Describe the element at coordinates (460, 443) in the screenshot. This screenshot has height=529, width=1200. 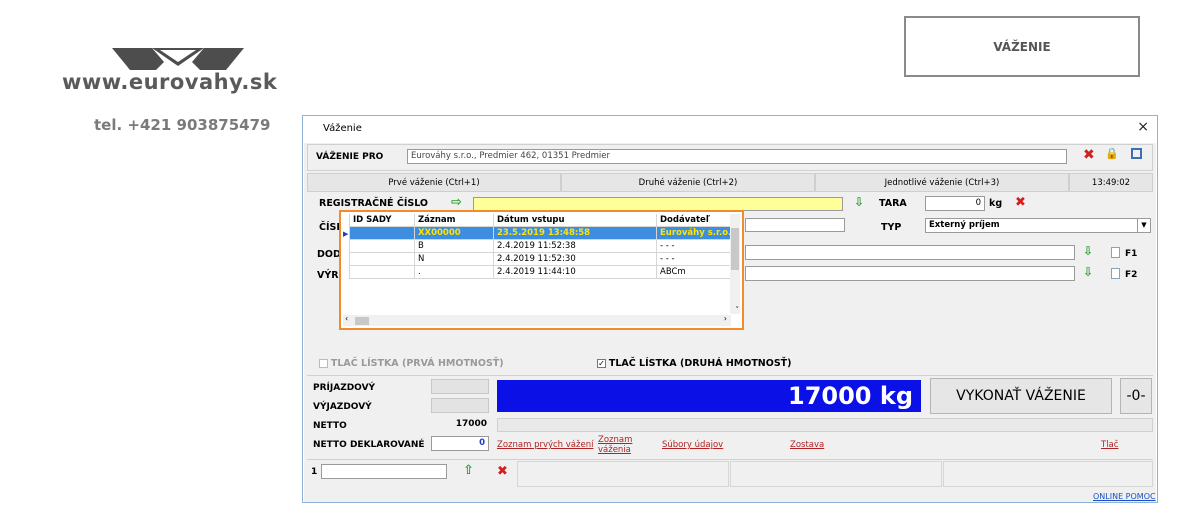
I see `netto-deklarovane-input: 0` at that location.